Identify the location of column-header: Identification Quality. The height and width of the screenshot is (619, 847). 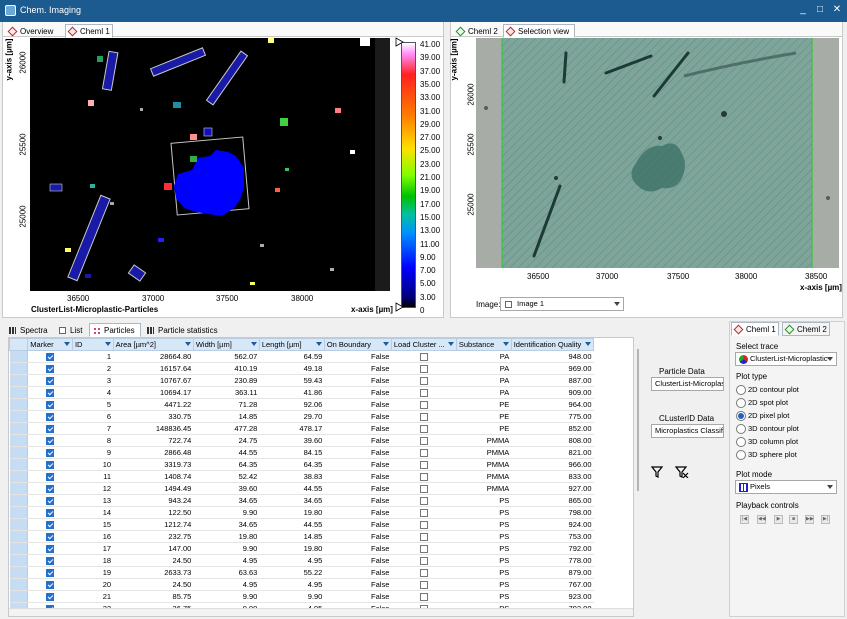
(552, 344).